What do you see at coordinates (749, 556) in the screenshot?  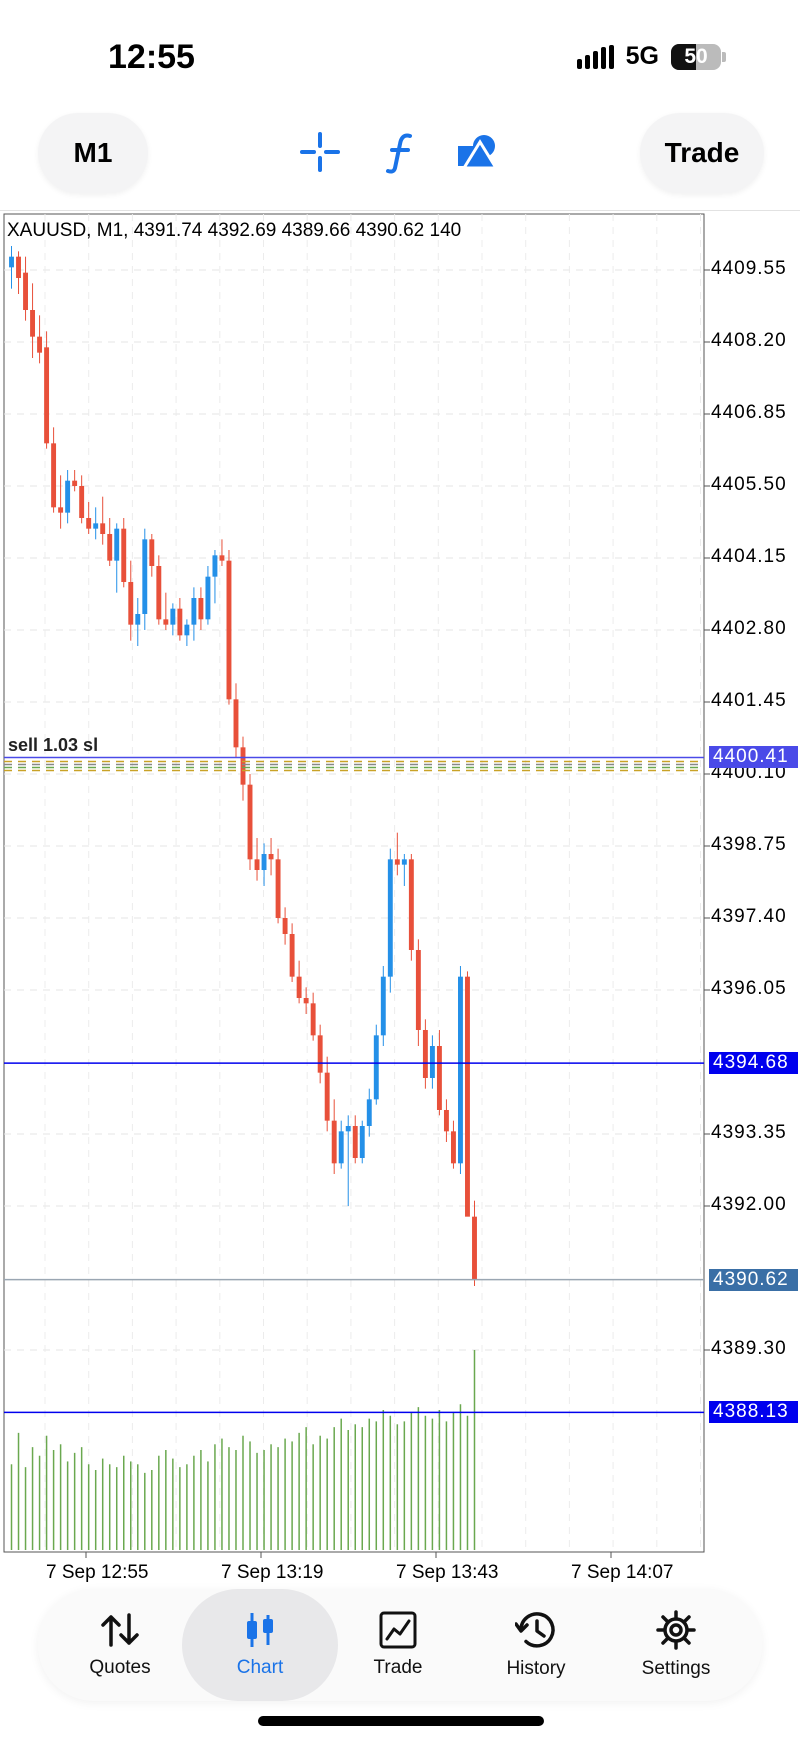 I see `price-tick: 4404.15` at bounding box center [749, 556].